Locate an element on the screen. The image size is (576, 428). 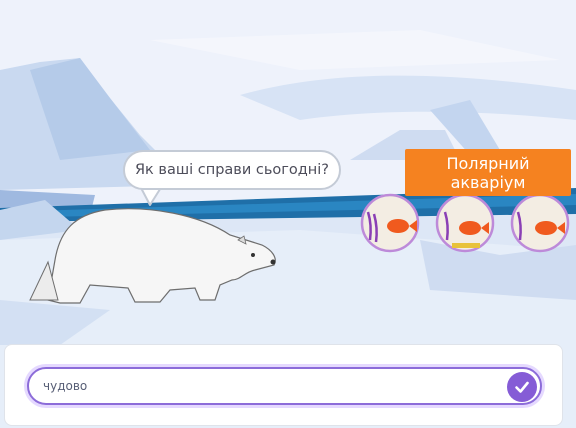
sign-line-2: акваріум is located at coordinates (488, 182).